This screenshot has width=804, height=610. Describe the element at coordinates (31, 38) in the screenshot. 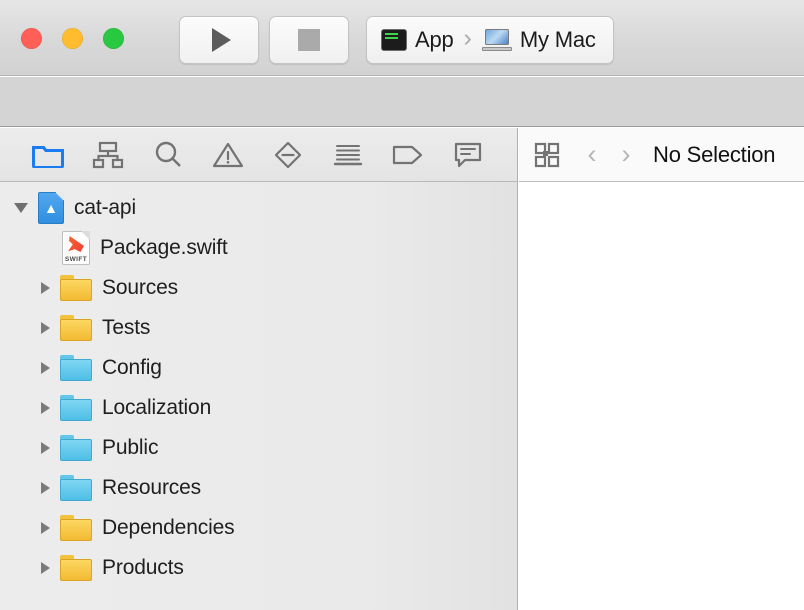

I see `close-button` at that location.